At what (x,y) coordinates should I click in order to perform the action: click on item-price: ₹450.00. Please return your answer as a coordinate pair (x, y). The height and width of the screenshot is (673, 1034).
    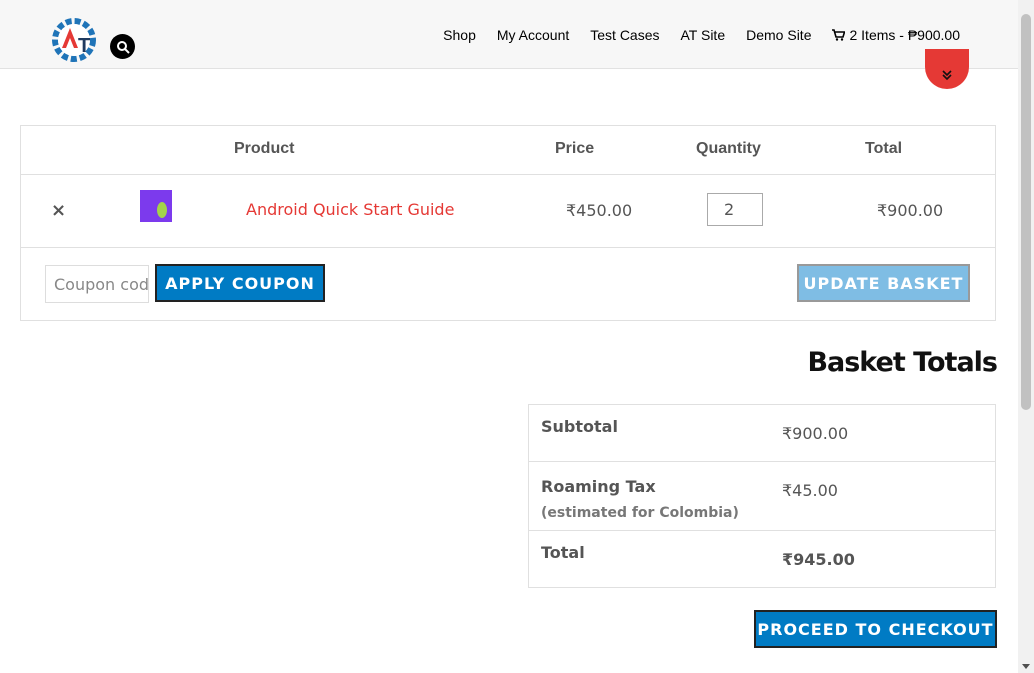
    Looking at the image, I should click on (599, 210).